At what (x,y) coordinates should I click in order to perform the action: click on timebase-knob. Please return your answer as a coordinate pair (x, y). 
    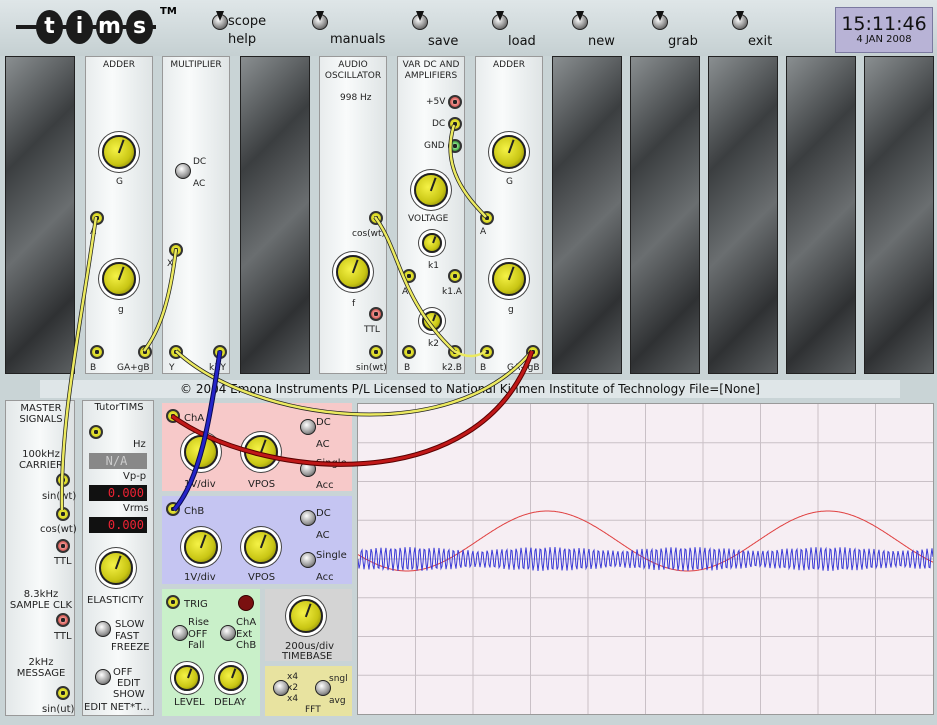
    Looking at the image, I should click on (306, 616).